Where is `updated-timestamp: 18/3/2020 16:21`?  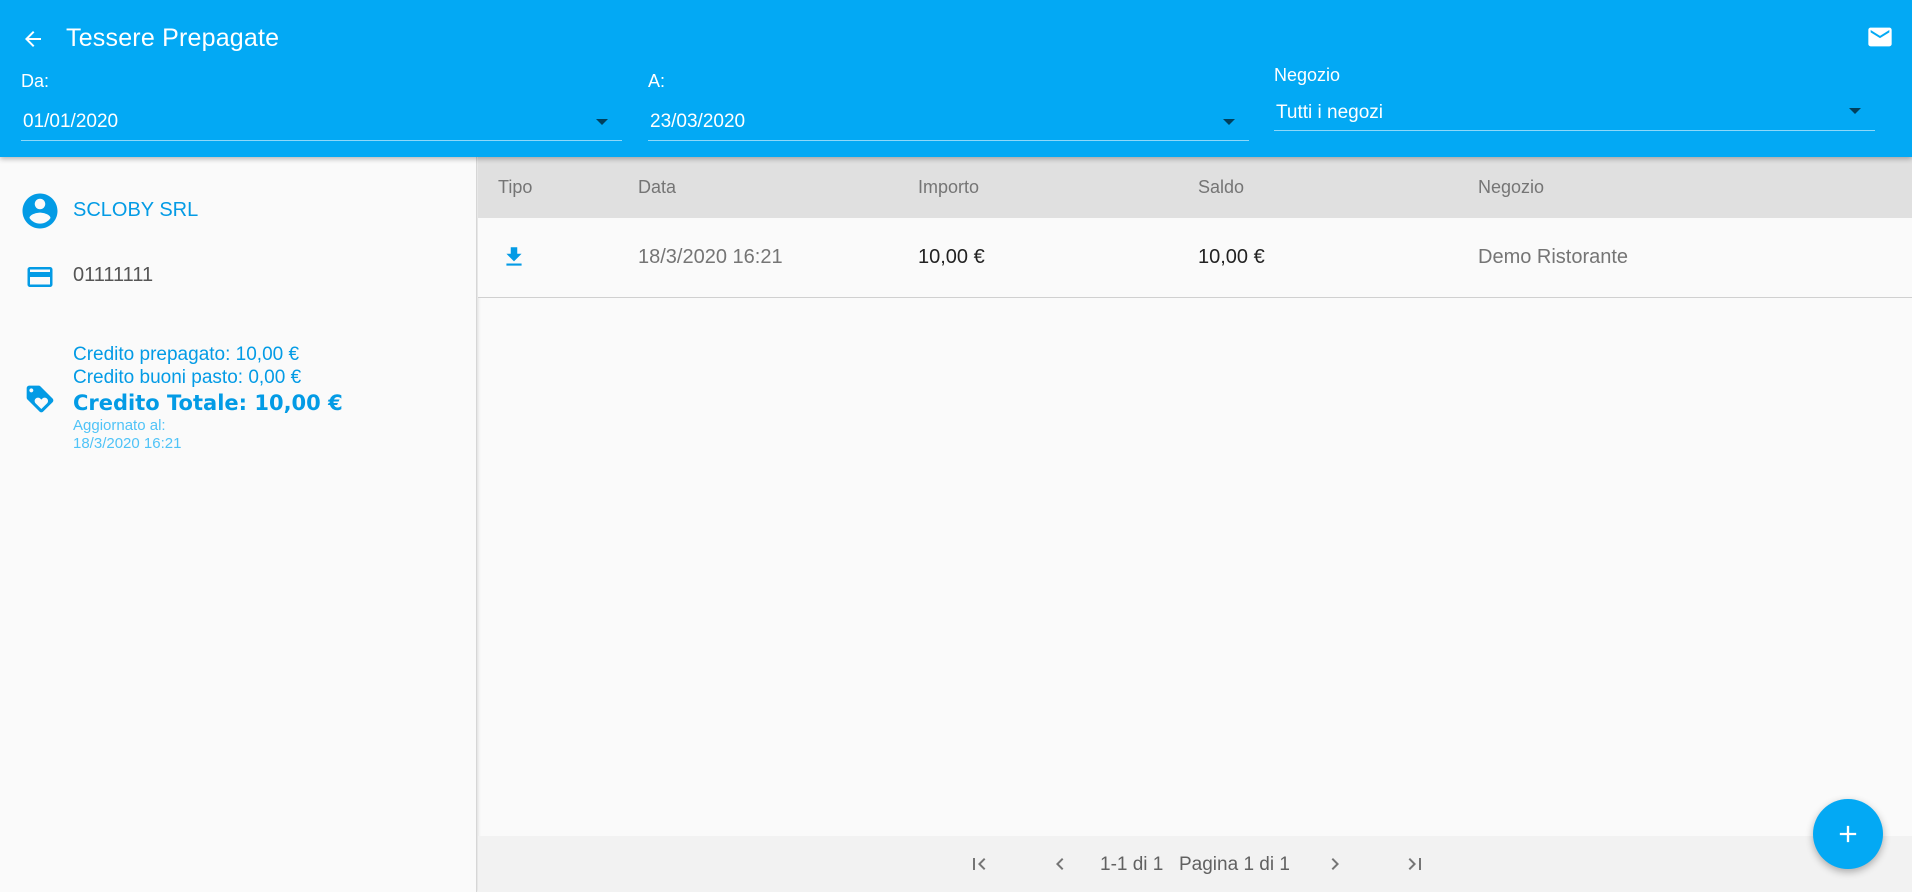
updated-timestamp: 18/3/2020 16:21 is located at coordinates (127, 443).